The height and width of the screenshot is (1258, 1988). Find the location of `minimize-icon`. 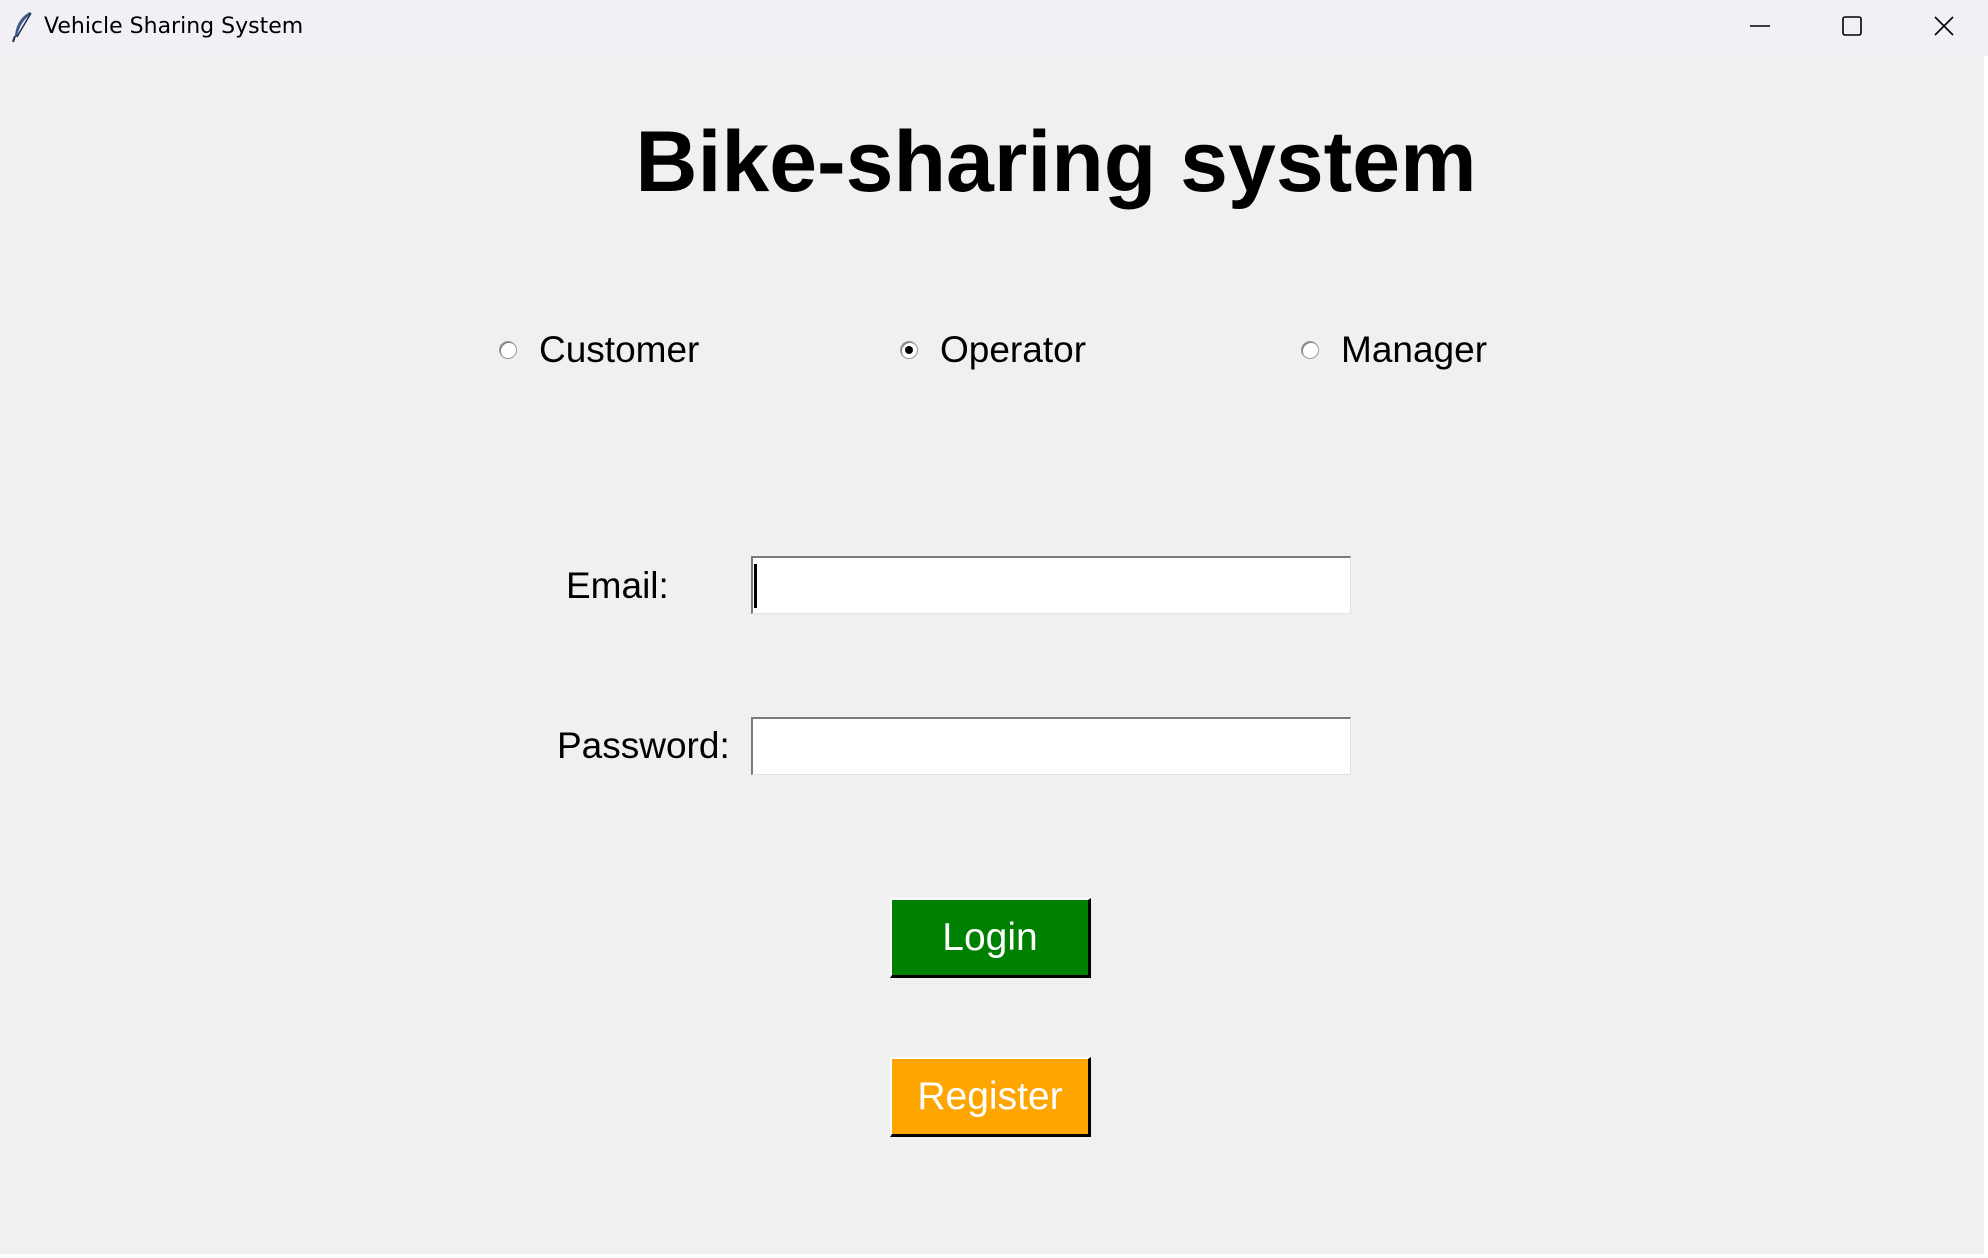

minimize-icon is located at coordinates (1760, 26).